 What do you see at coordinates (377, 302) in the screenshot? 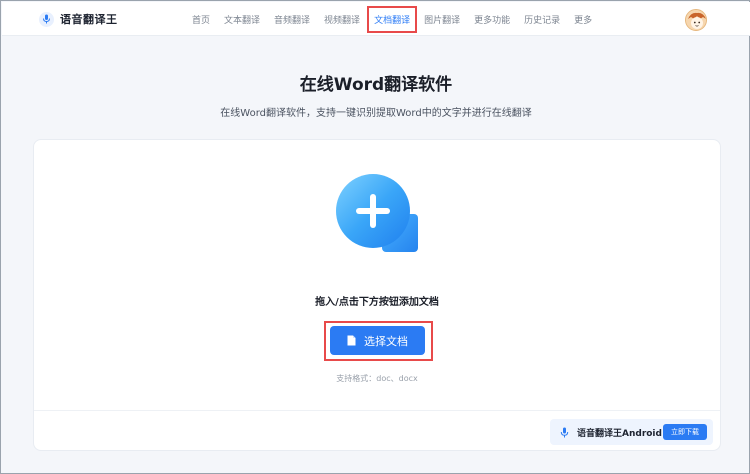
I see `drop-hint-text: 拖入/点击下方按钮添加文档` at bounding box center [377, 302].